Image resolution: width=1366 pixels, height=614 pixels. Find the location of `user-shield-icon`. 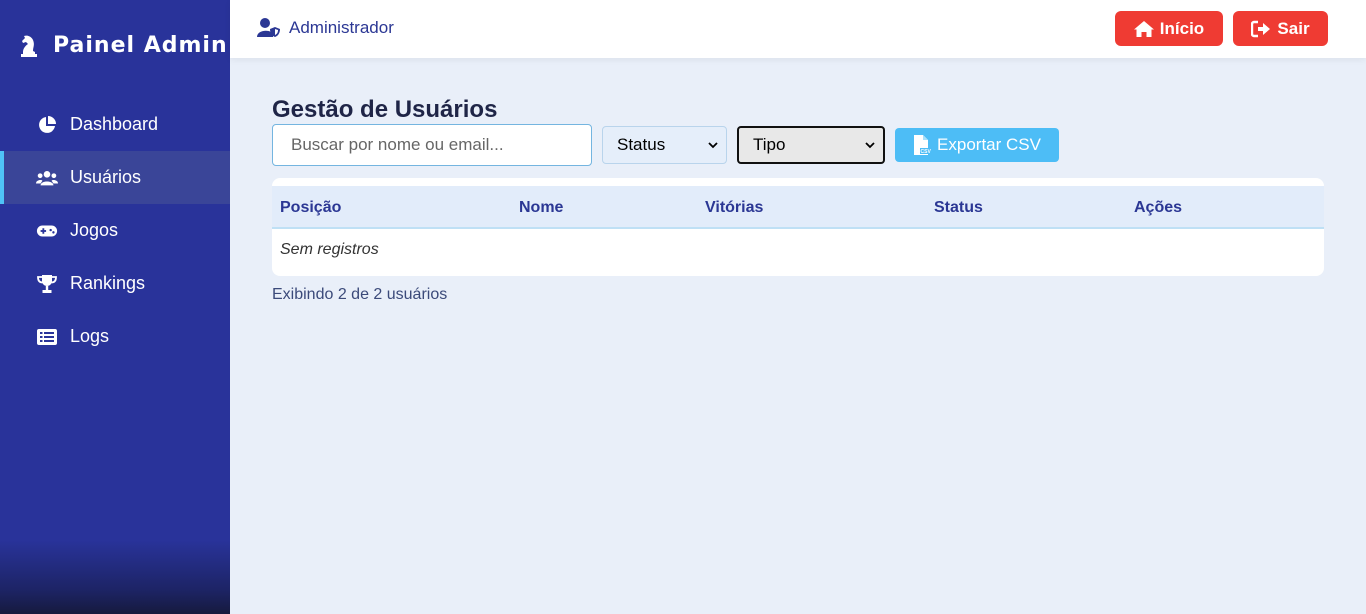

user-shield-icon is located at coordinates (268, 27).